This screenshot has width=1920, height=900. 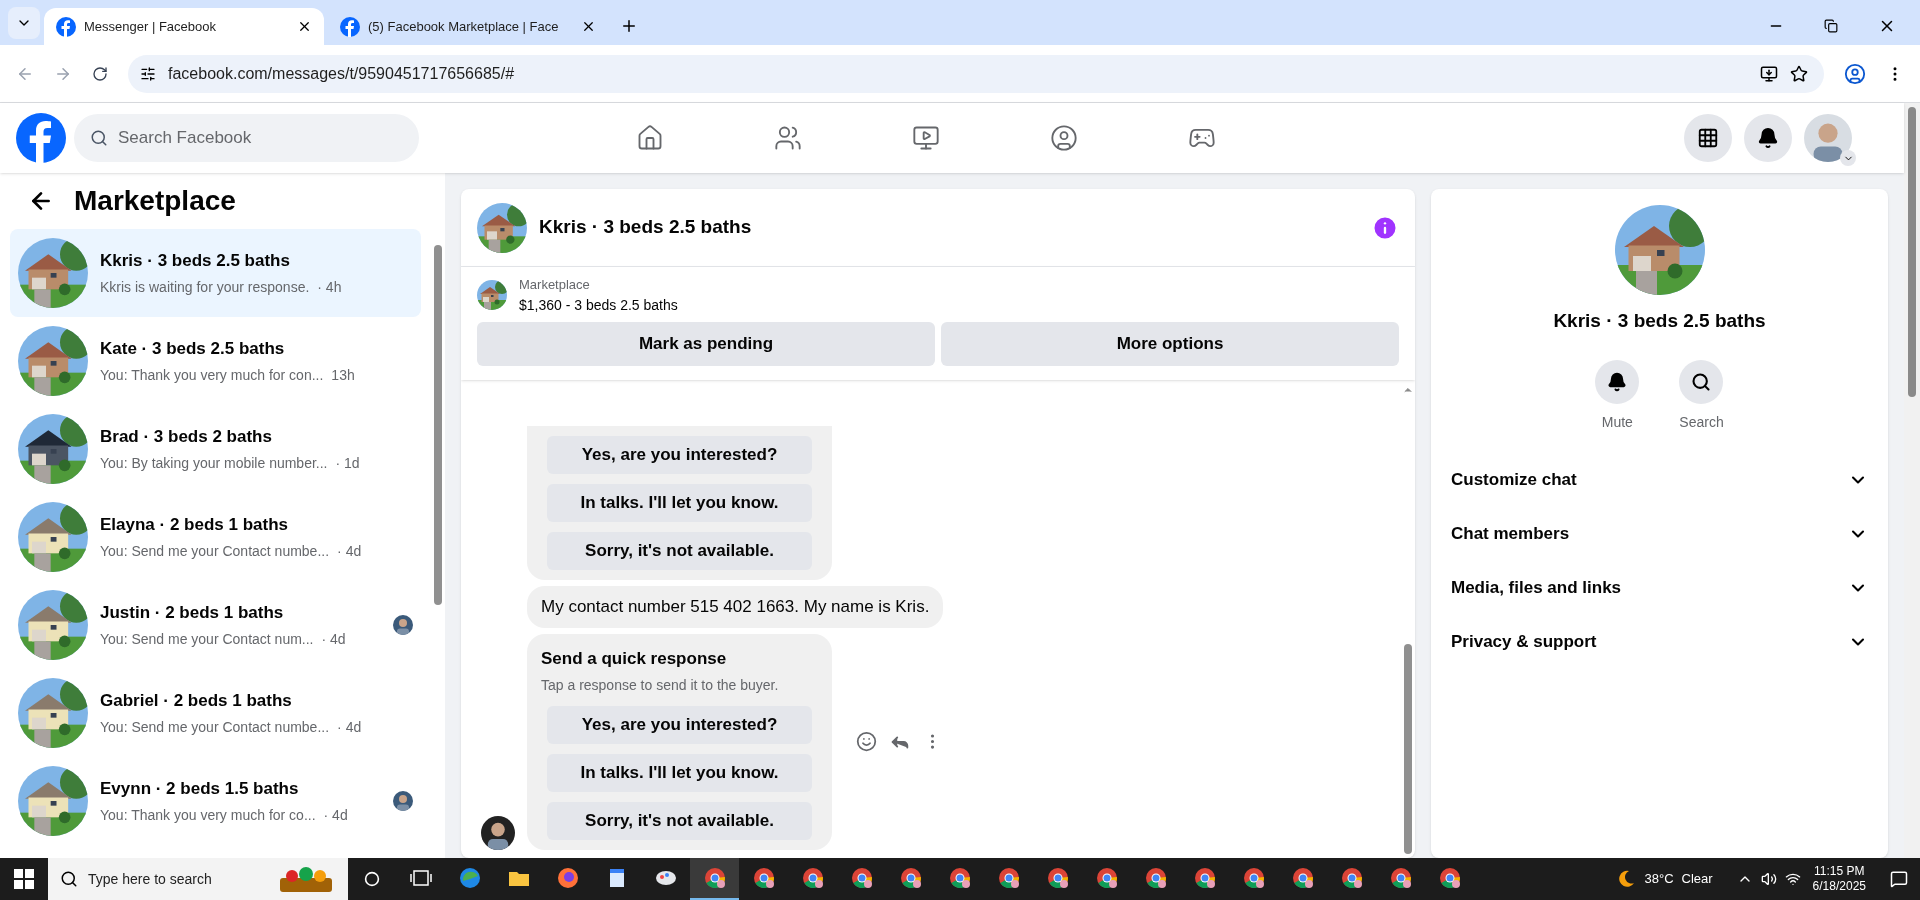 I want to click on tab-search-button, so click(x=24, y=23).